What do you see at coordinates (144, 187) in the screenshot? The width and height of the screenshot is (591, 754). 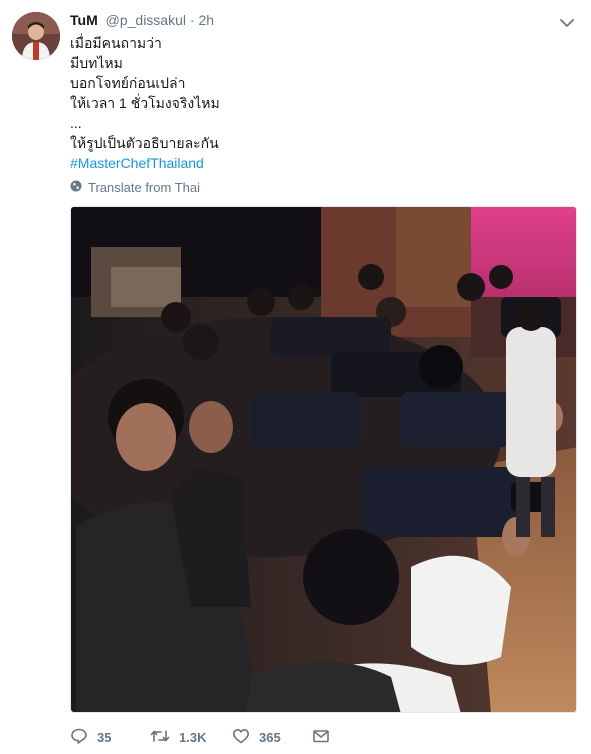 I see `translate-label: Translate from Thai` at bounding box center [144, 187].